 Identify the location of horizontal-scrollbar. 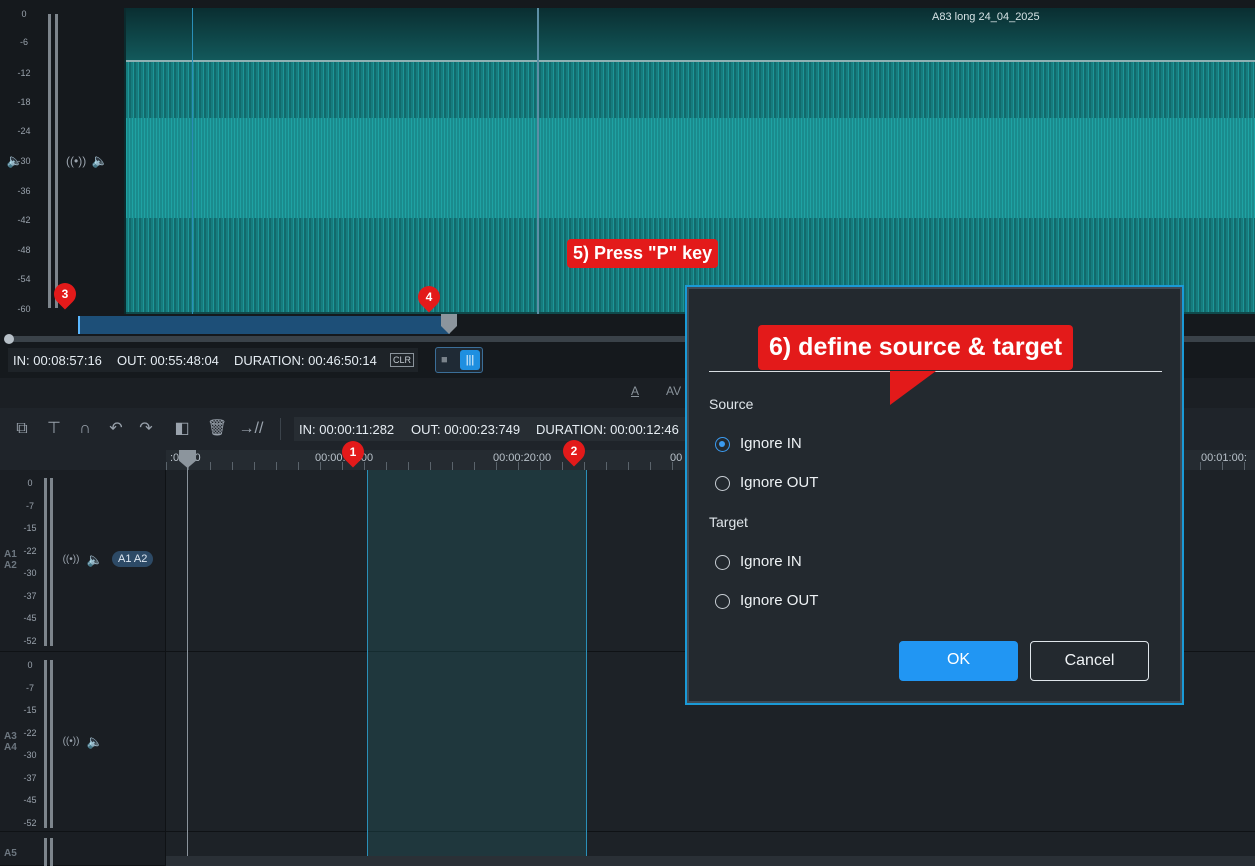
(710, 861).